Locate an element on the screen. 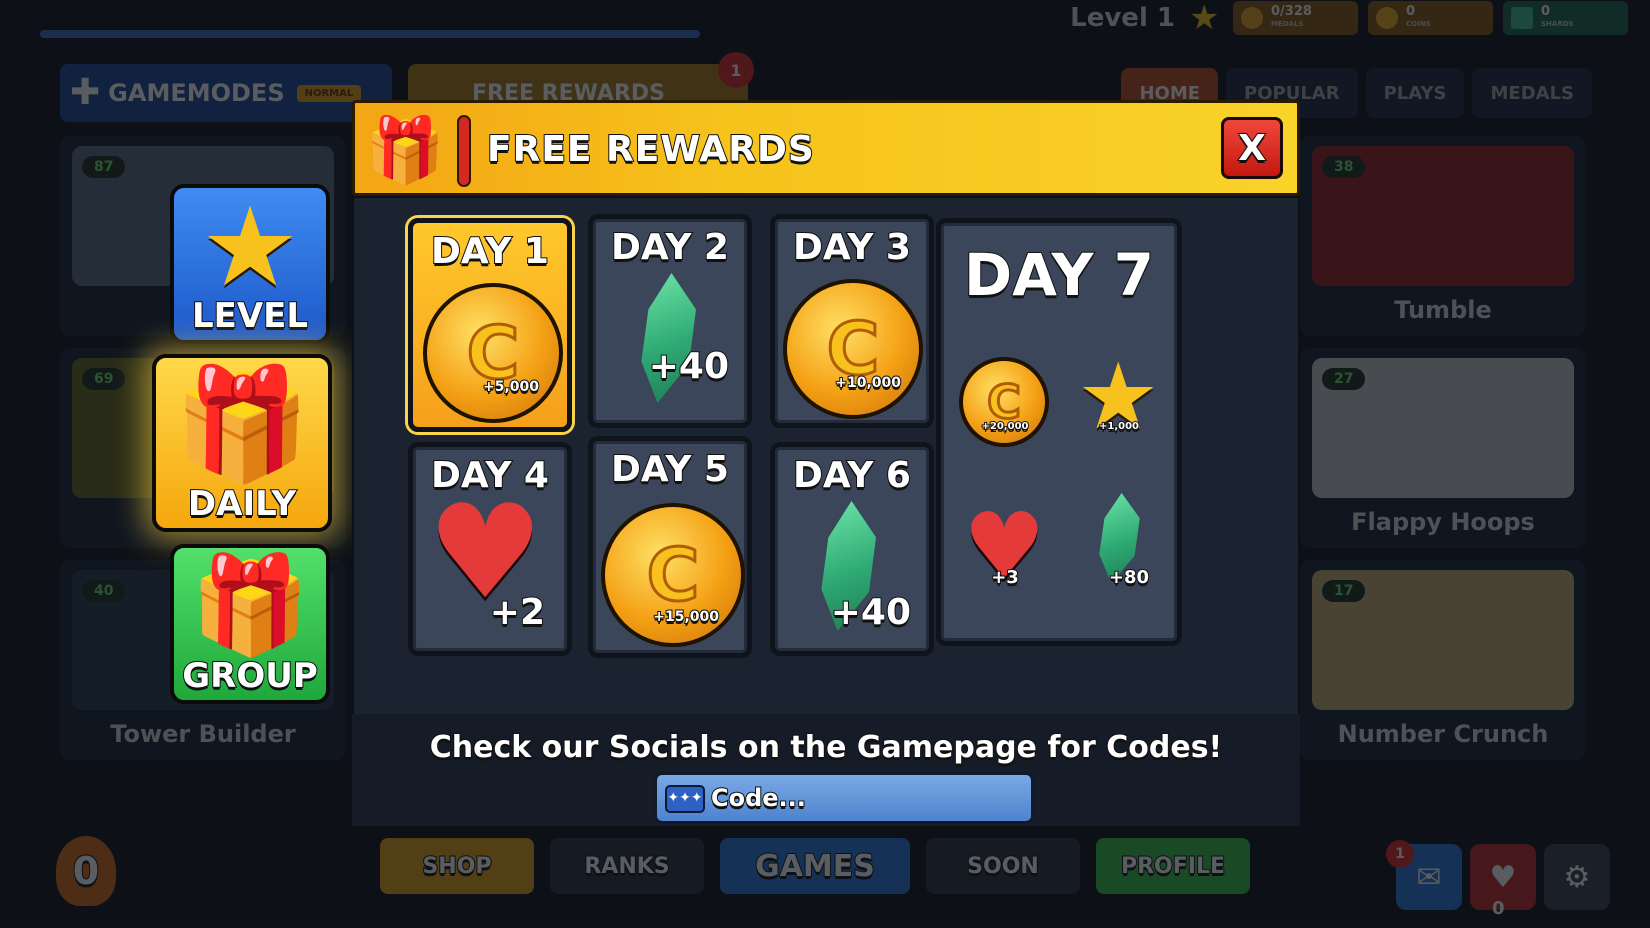 Image resolution: width=1650 pixels, height=928 pixels. game-name: Tumble is located at coordinates (1443, 310).